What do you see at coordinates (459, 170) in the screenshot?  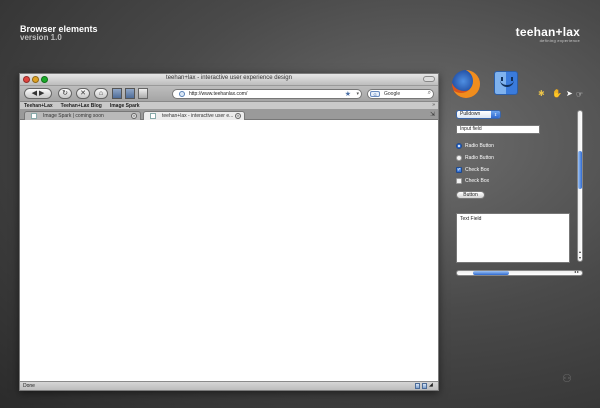 I see `checkbox-checked: ✓` at bounding box center [459, 170].